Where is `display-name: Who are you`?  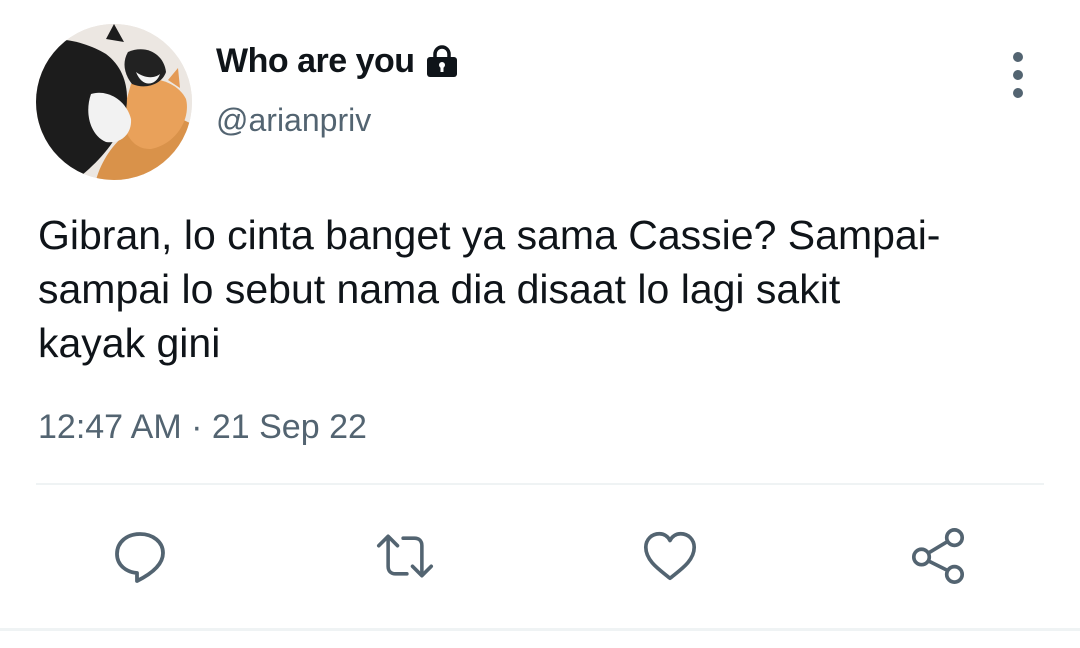 display-name: Who are you is located at coordinates (337, 61).